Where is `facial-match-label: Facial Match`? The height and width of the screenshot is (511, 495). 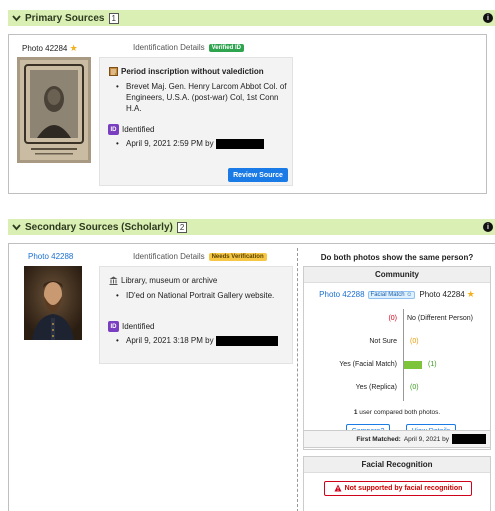 facial-match-label: Facial Match is located at coordinates (387, 294).